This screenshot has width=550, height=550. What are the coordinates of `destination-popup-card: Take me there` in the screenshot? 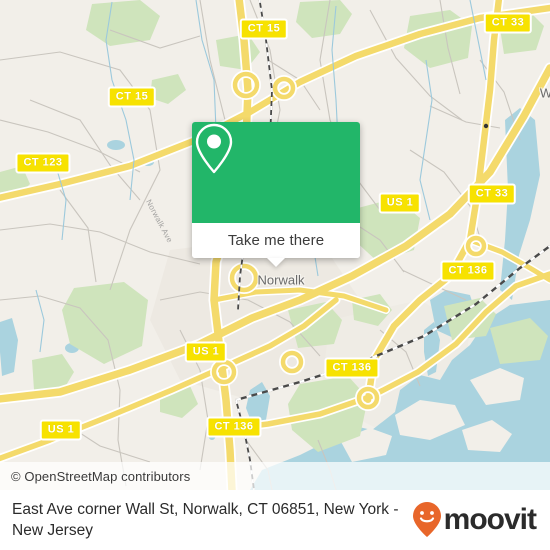 It's located at (276, 194).